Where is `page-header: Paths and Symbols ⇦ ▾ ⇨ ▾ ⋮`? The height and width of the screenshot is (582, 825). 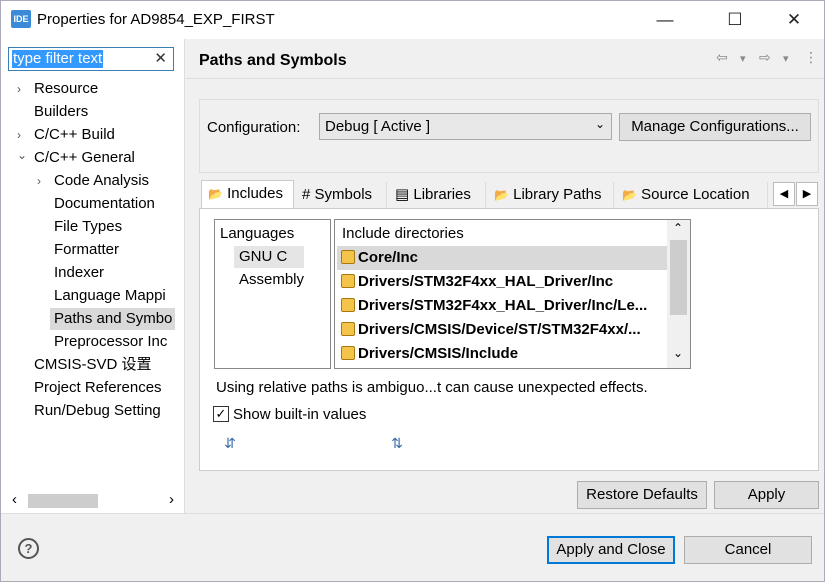
page-header: Paths and Symbols ⇦ ▾ ⇨ ▾ ⋮ is located at coordinates (505, 59).